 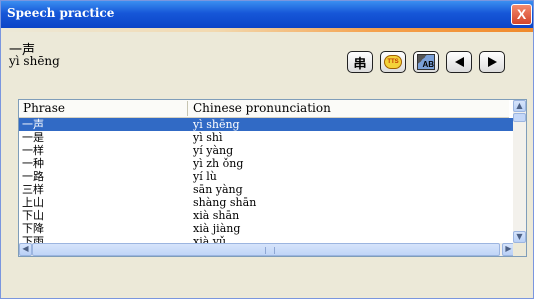 I want to click on scroll-grip-icon, so click(x=270, y=250).